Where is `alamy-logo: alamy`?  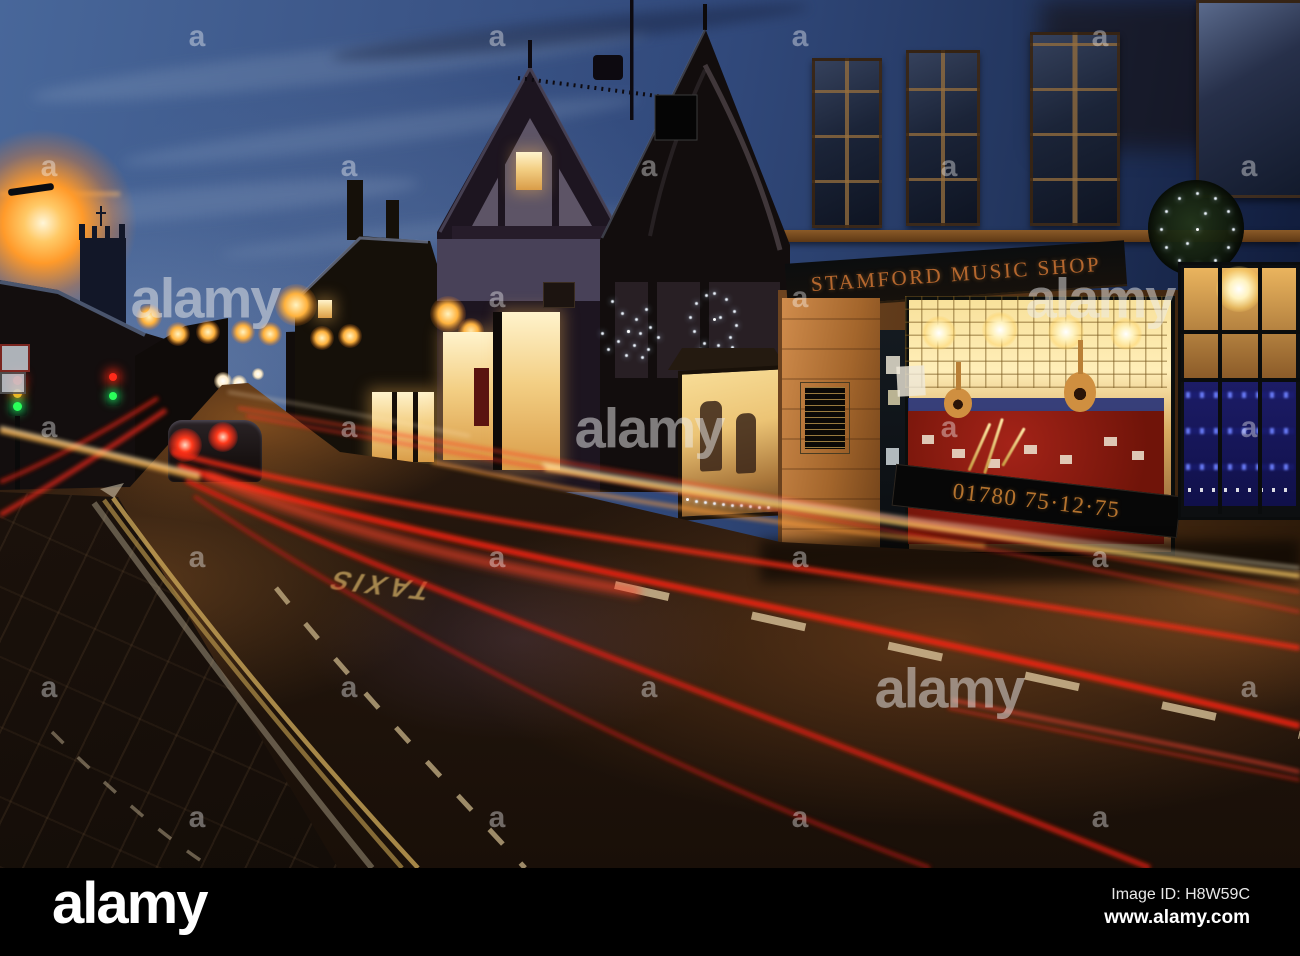
alamy-logo: alamy is located at coordinates (130, 903).